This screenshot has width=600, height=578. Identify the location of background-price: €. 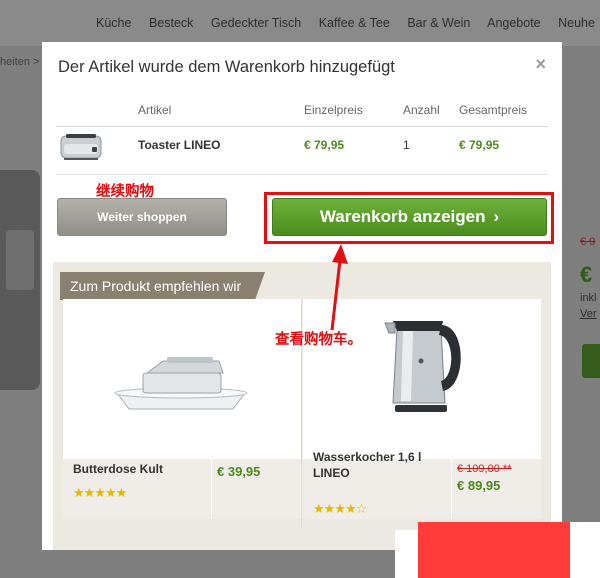
(586, 274).